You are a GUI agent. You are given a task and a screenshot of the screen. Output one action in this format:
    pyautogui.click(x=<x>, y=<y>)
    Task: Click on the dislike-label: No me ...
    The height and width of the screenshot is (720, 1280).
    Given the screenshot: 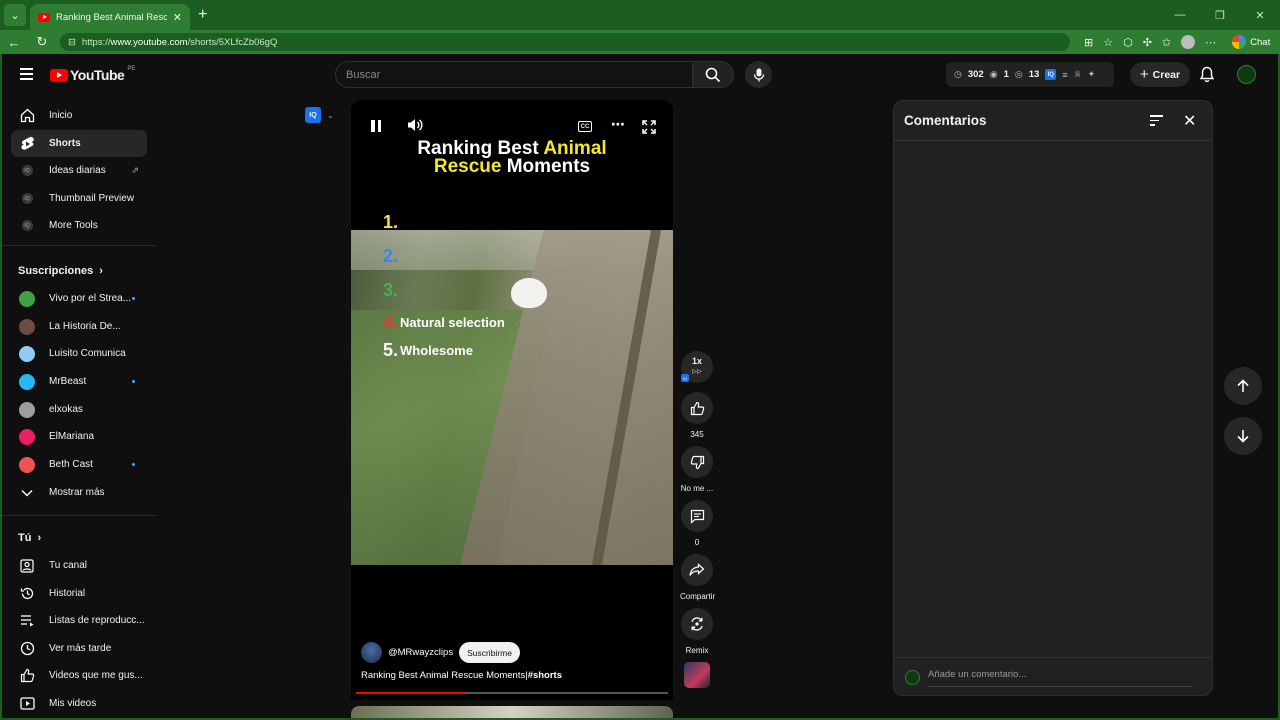 What is the action you would take?
    pyautogui.click(x=697, y=488)
    